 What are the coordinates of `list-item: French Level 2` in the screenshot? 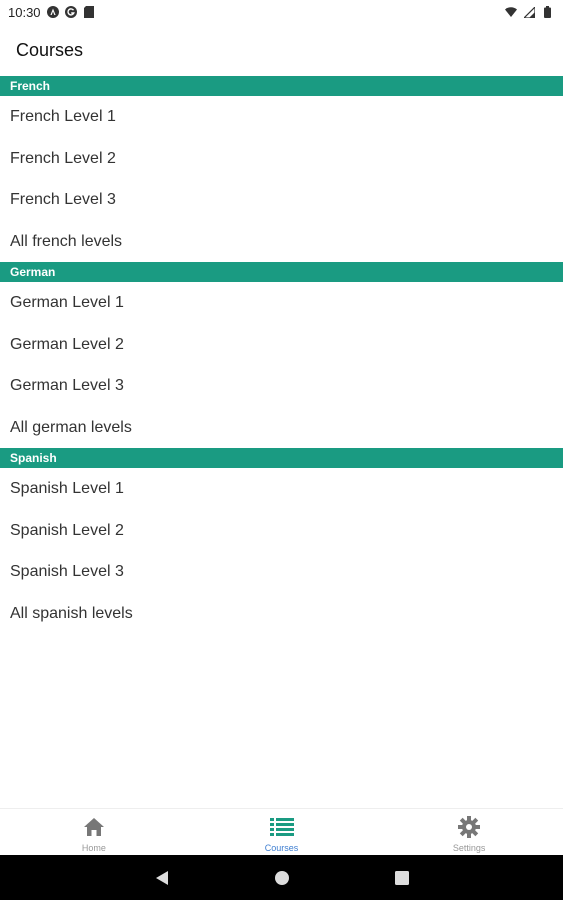 It's located at (281, 159).